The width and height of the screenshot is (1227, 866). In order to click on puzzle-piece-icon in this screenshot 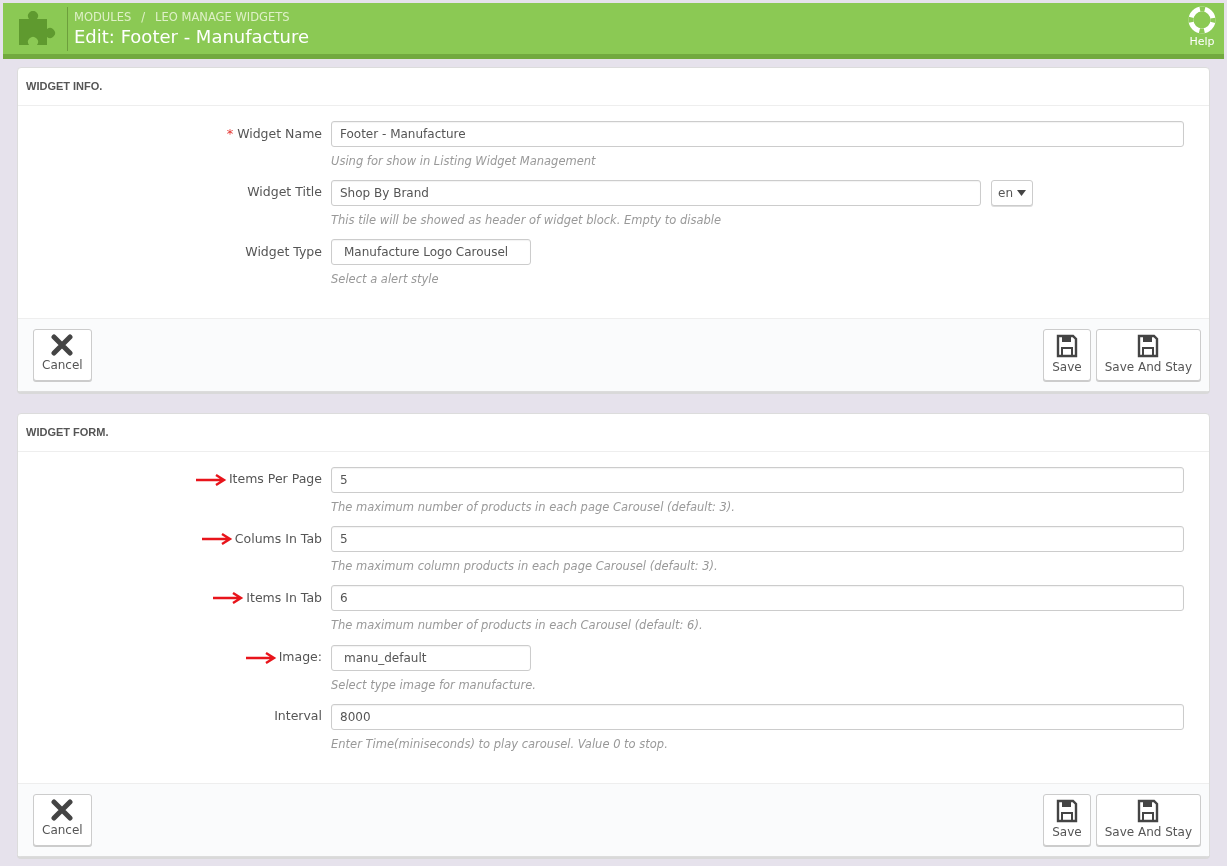, I will do `click(37, 28)`.